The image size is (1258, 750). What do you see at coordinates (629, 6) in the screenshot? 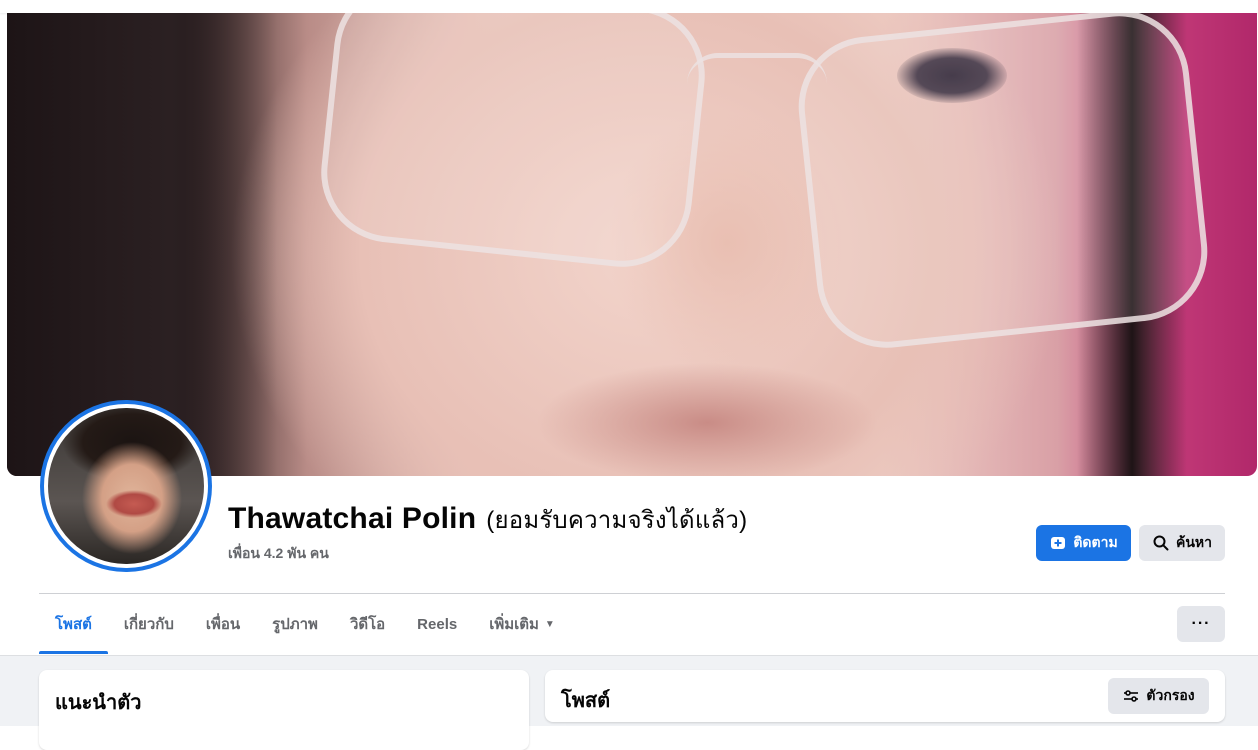
I see `top-bar` at bounding box center [629, 6].